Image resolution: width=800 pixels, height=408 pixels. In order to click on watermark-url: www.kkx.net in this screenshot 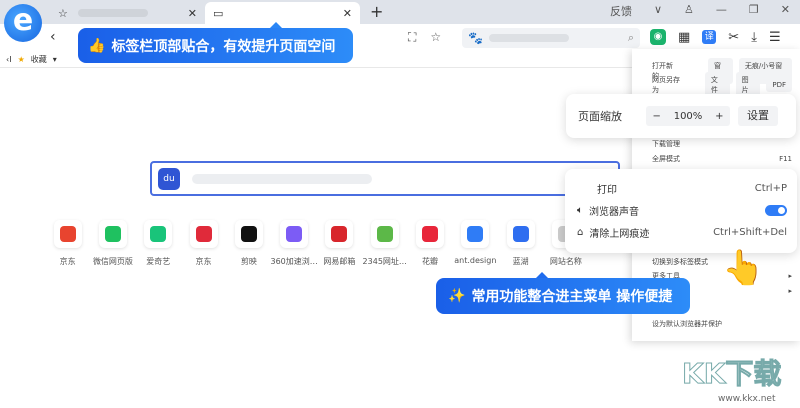, I will do `click(747, 399)`.